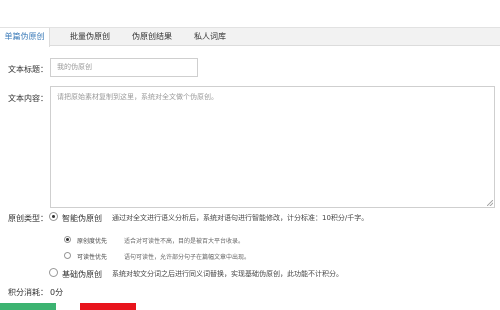 The image size is (500, 310). I want to click on title-label: 文本标题：, so click(28, 69).